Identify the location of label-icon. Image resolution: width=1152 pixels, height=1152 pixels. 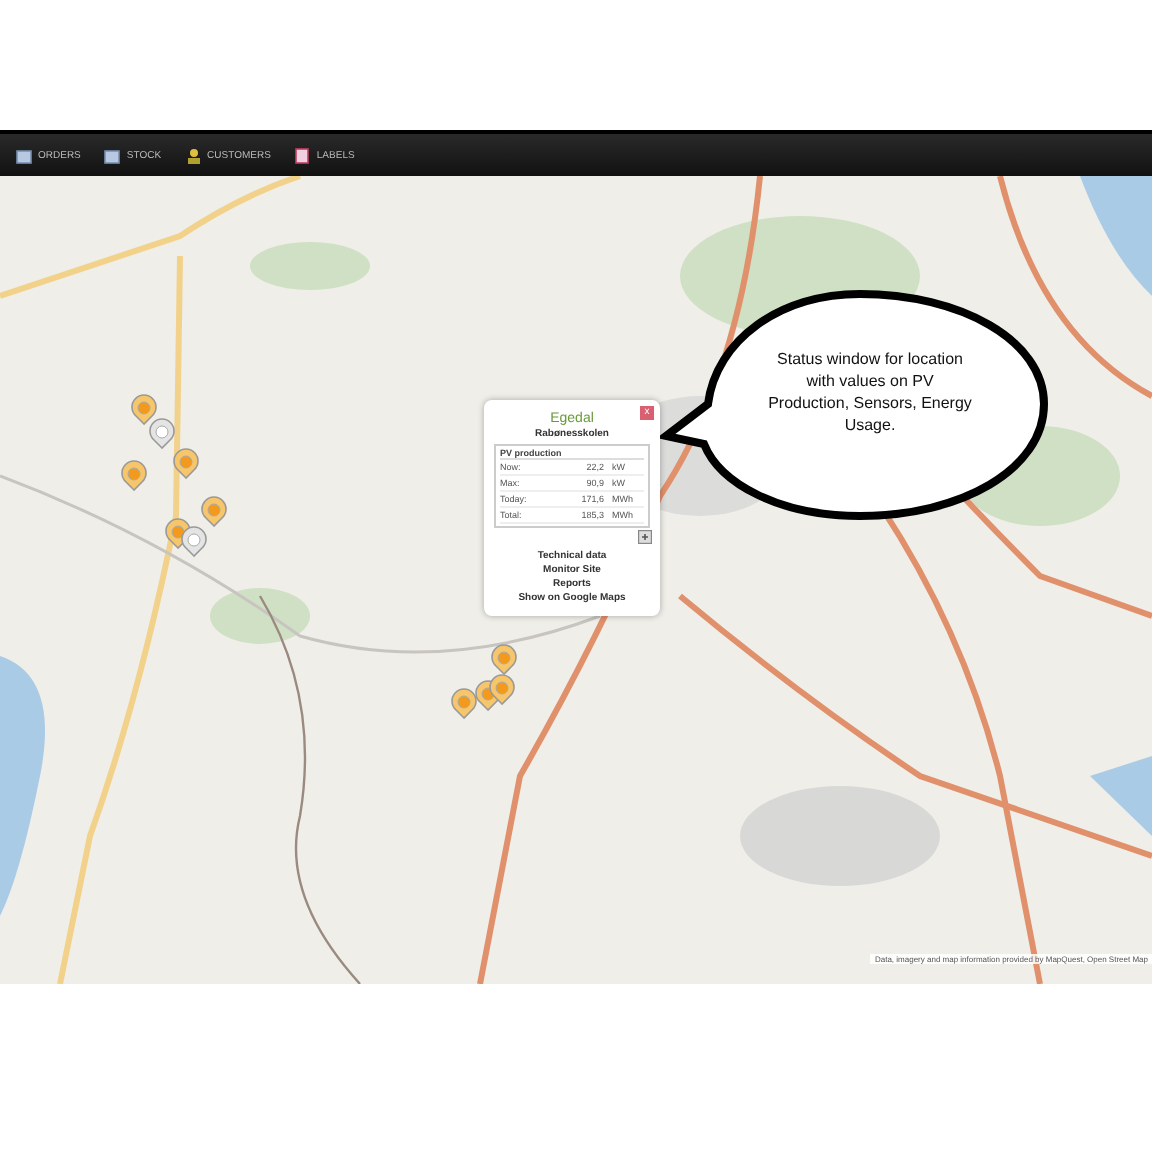
(302, 155).